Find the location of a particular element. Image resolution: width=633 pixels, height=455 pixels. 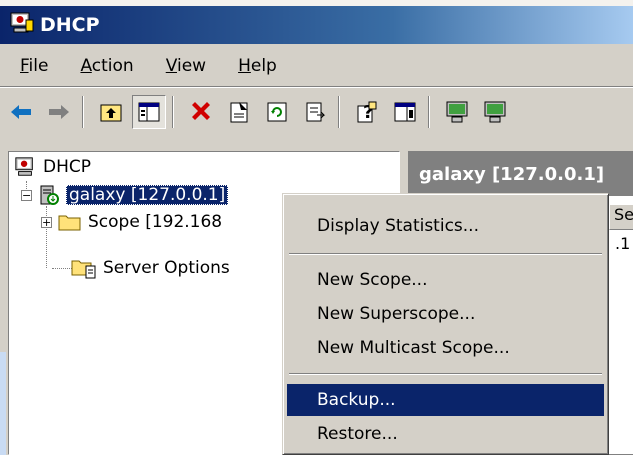

tree-line is located at coordinates (62, 268).